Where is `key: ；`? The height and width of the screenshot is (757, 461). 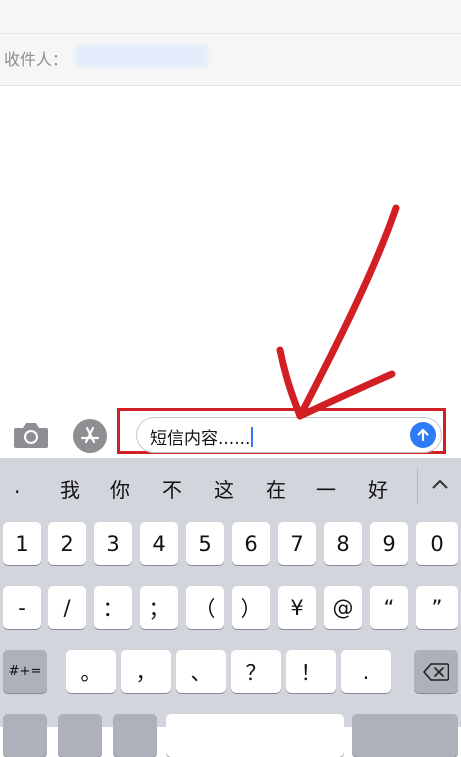 key: ； is located at coordinates (159, 607).